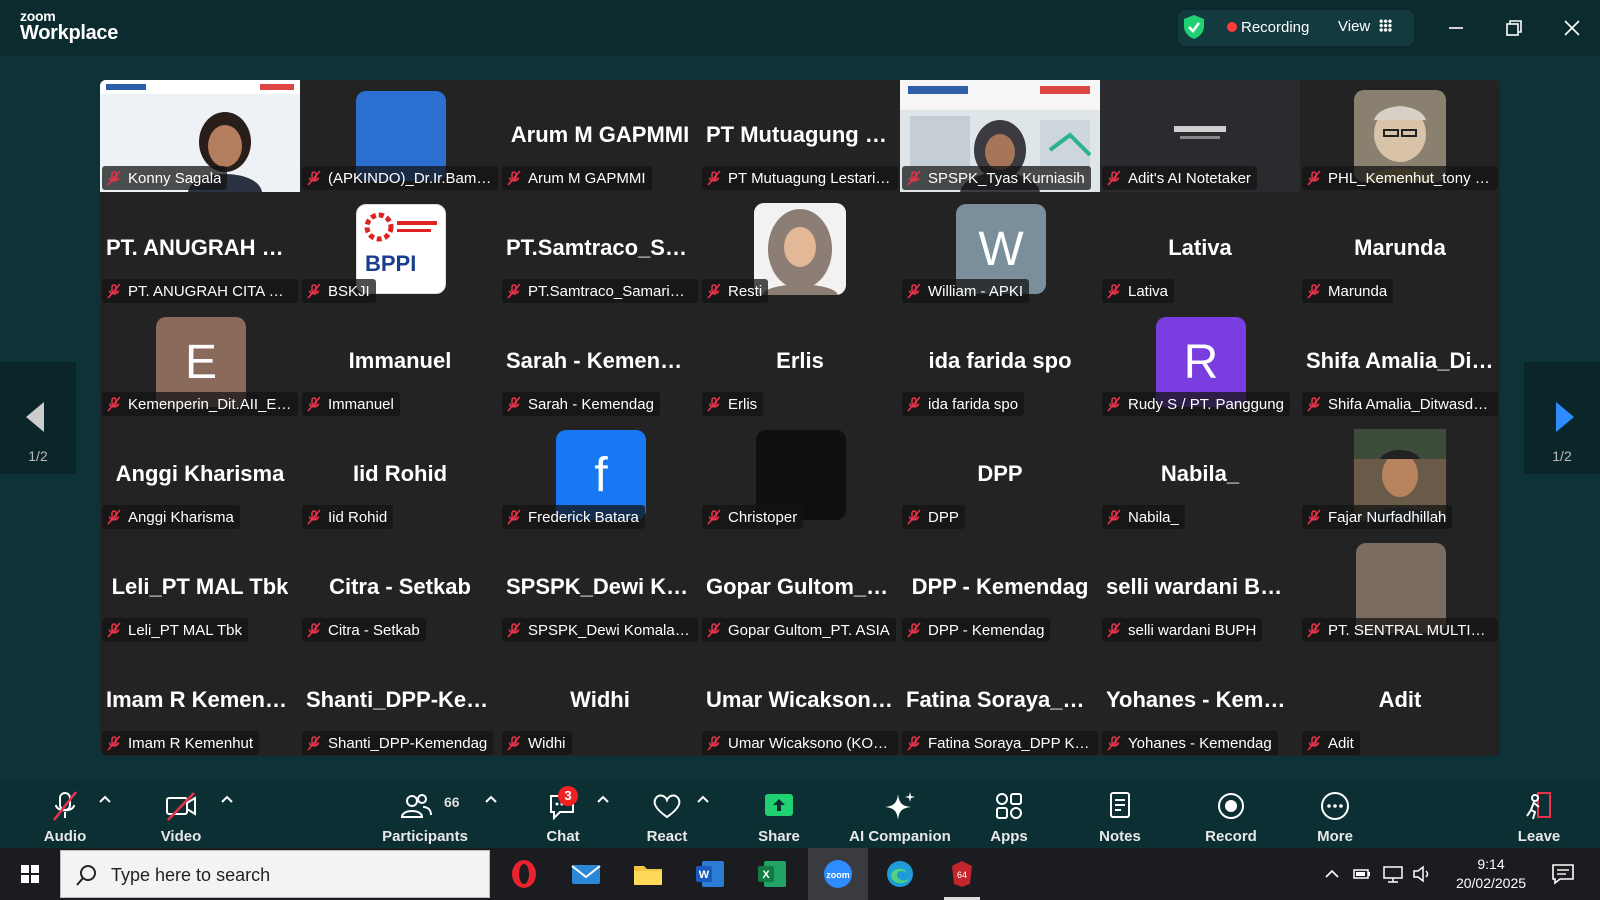  I want to click on more-button: More, so click(1335, 813).